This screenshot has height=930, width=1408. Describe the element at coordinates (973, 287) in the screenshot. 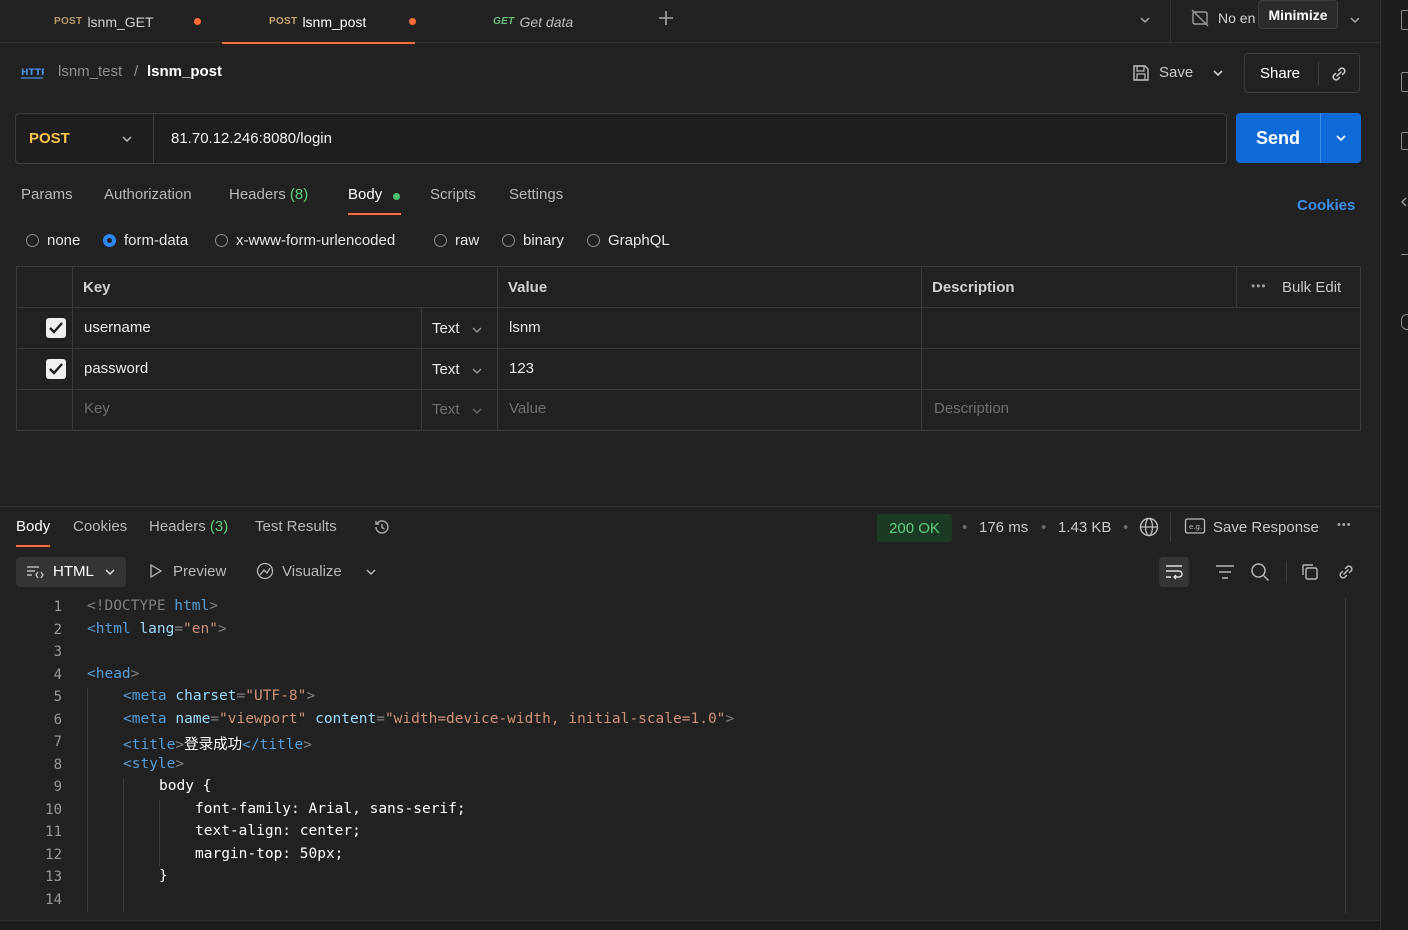

I see `column-header-description: Description` at that location.